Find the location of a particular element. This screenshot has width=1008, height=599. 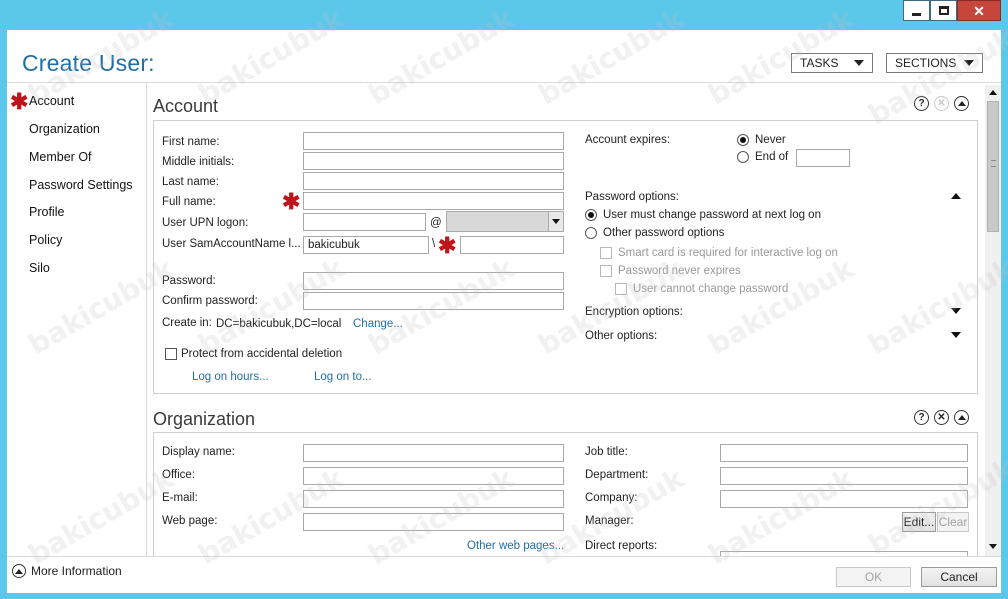

create-in-value: DC=bakicubuk,DC=local is located at coordinates (279, 324).